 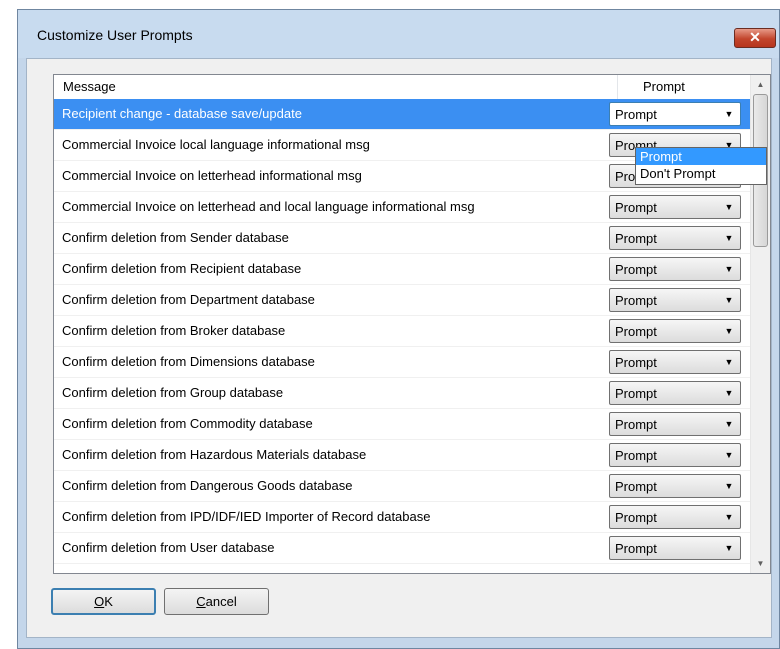 What do you see at coordinates (168, 547) in the screenshot?
I see `message-cell: Confirm deletion from User database` at bounding box center [168, 547].